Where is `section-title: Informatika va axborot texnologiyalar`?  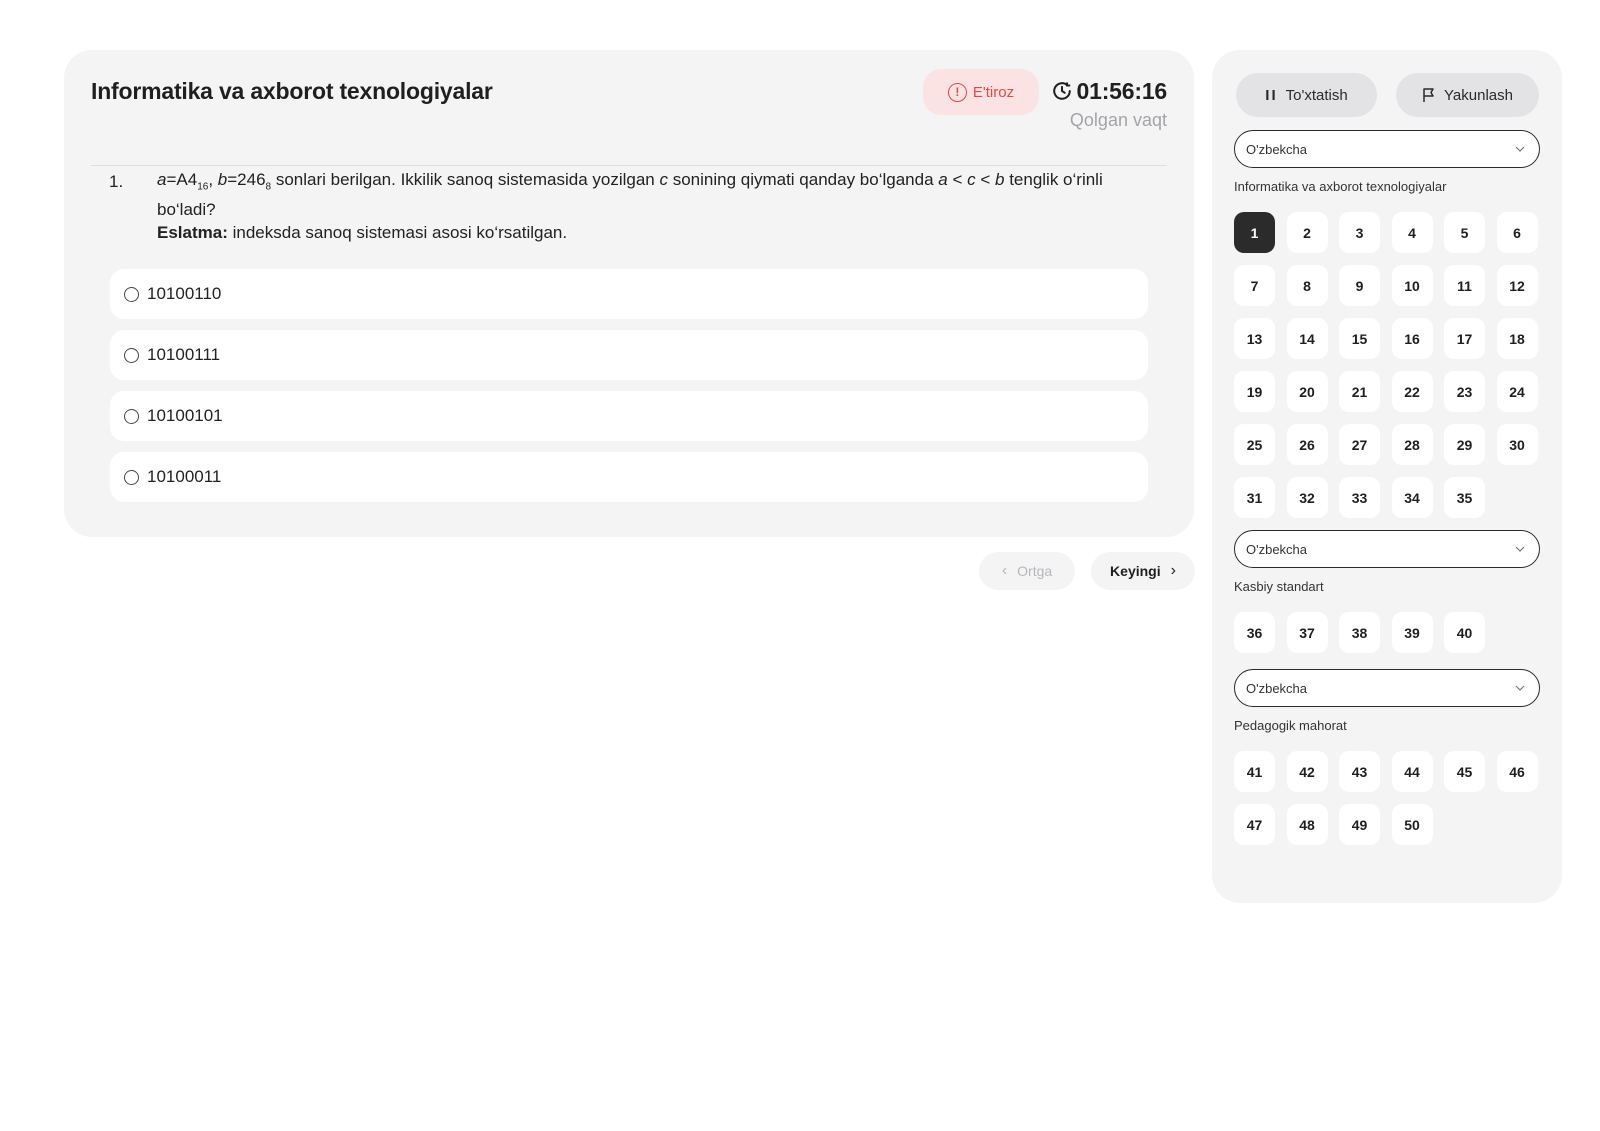
section-title: Informatika va axborot texnologiyalar is located at coordinates (1340, 186).